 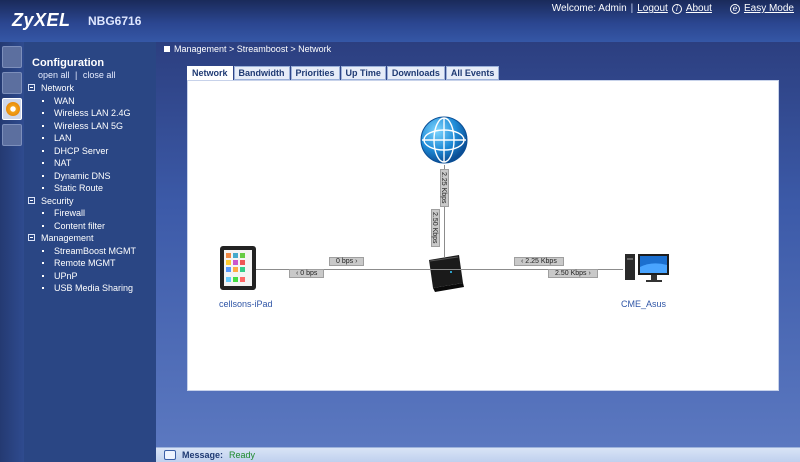 What do you see at coordinates (54, 75) in the screenshot?
I see `open-all-link: open all` at bounding box center [54, 75].